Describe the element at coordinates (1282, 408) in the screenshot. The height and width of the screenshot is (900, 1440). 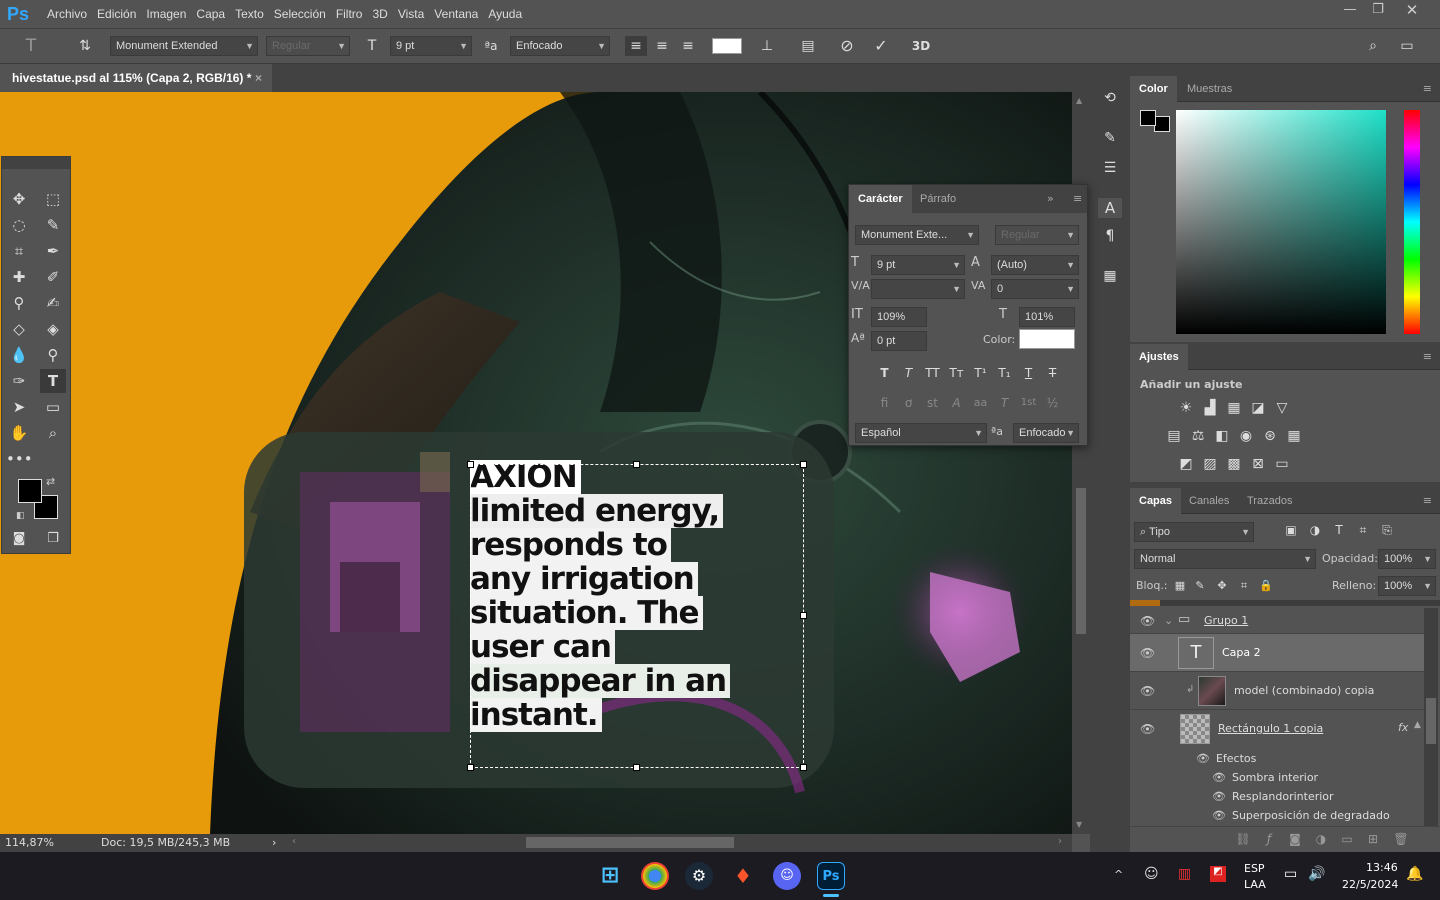
I see `vibrance-icon: ▽` at that location.